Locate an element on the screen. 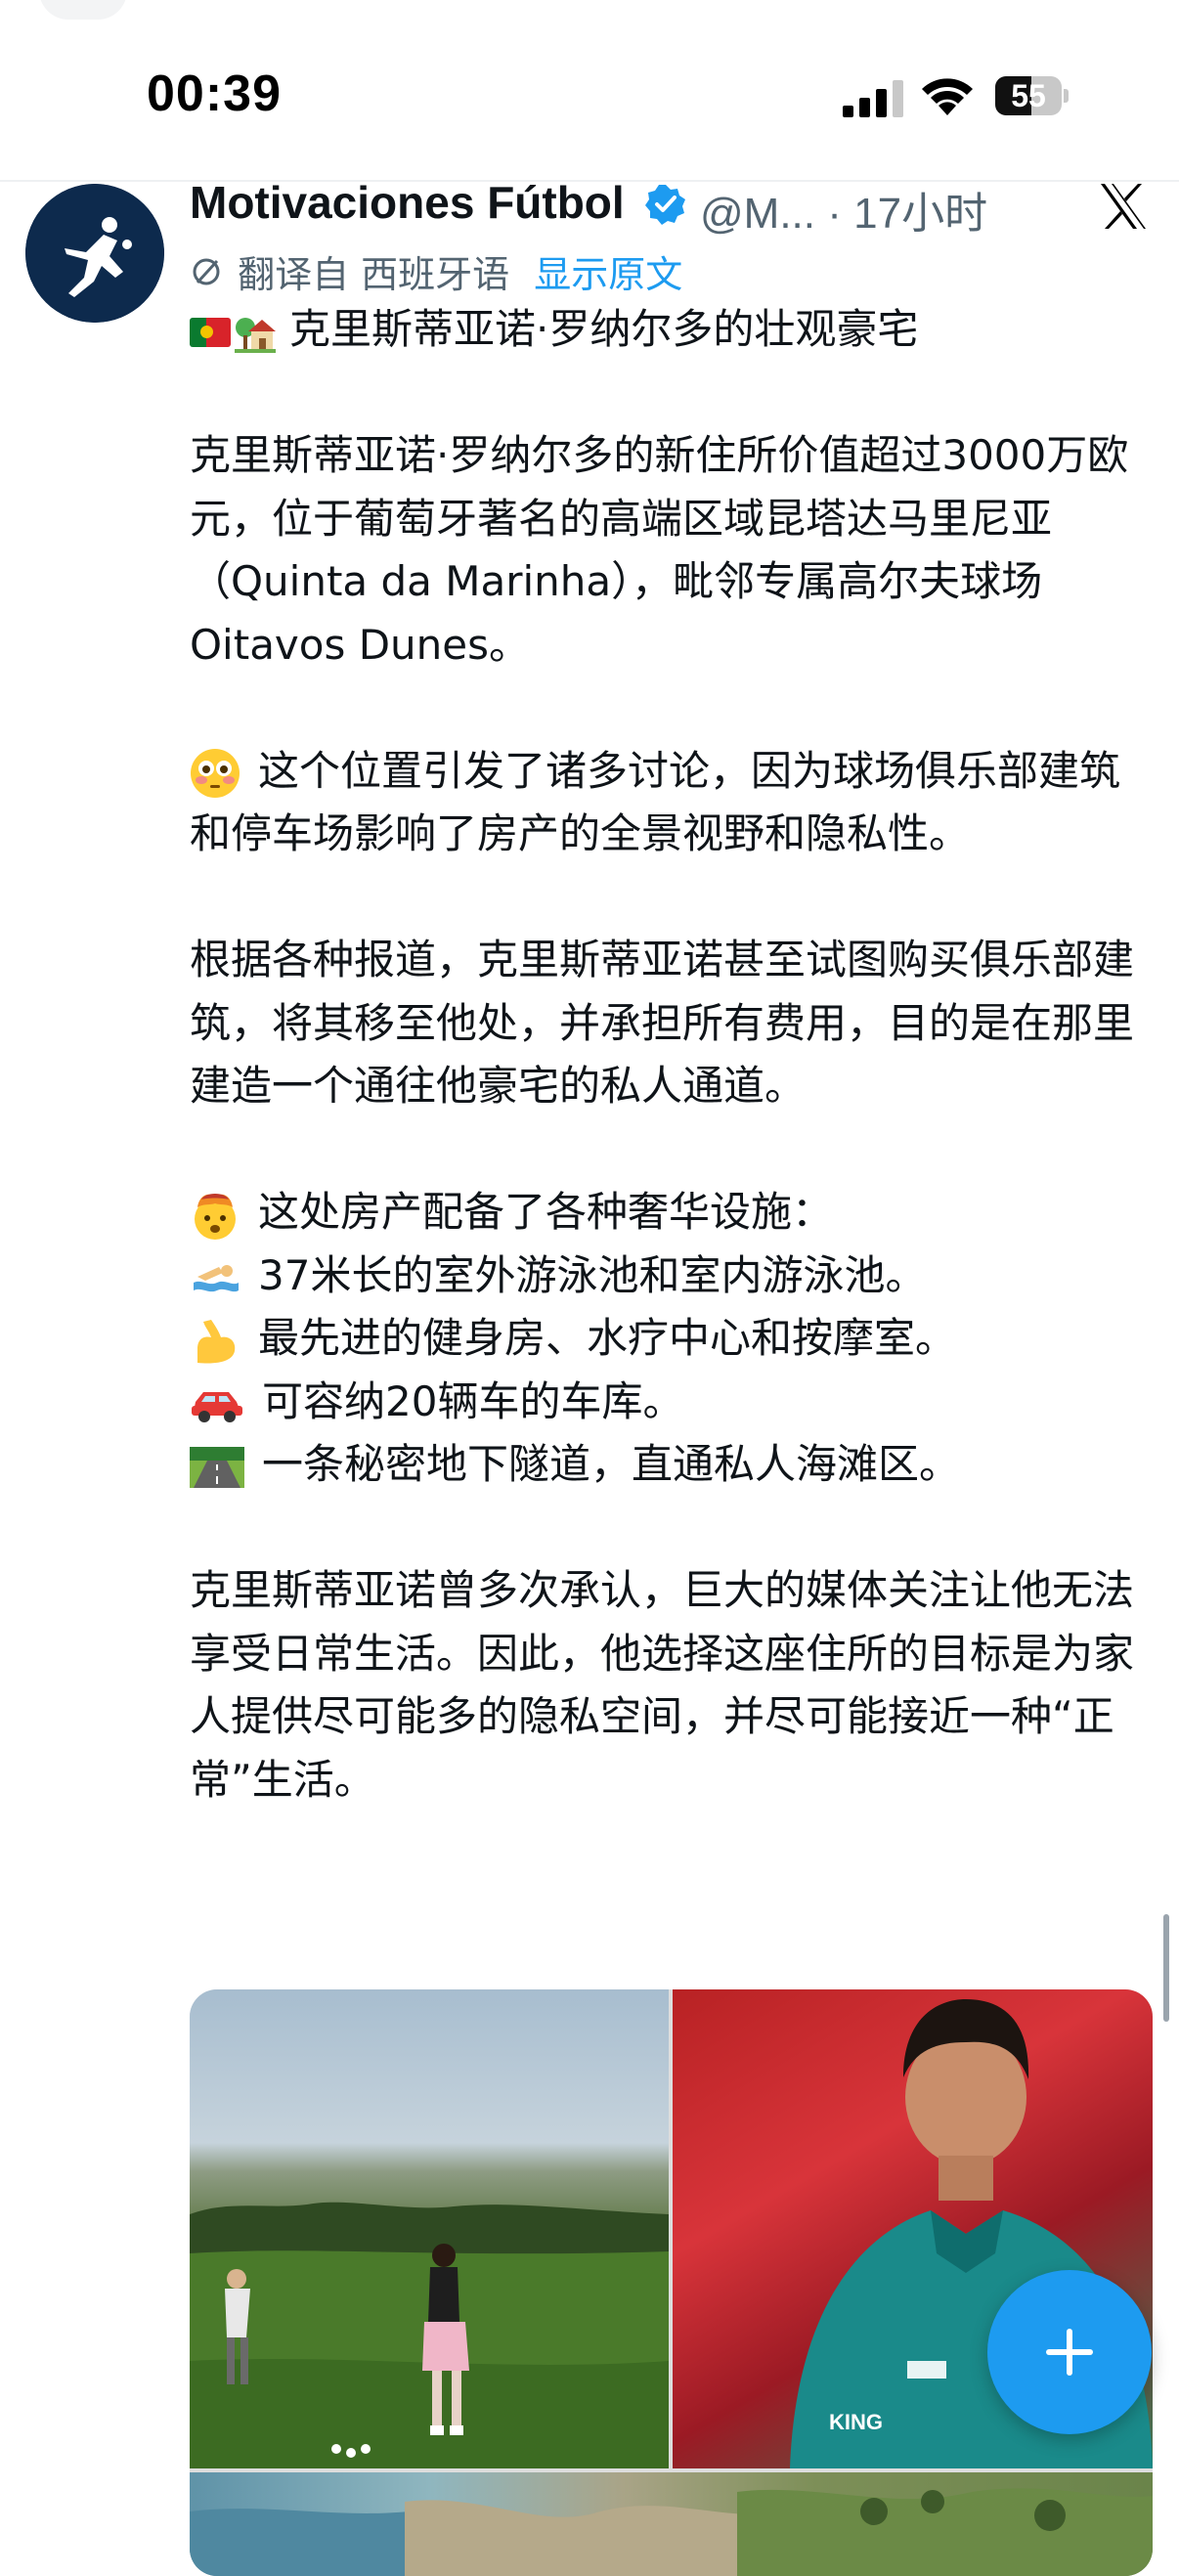  motorway-icon is located at coordinates (217, 1467).